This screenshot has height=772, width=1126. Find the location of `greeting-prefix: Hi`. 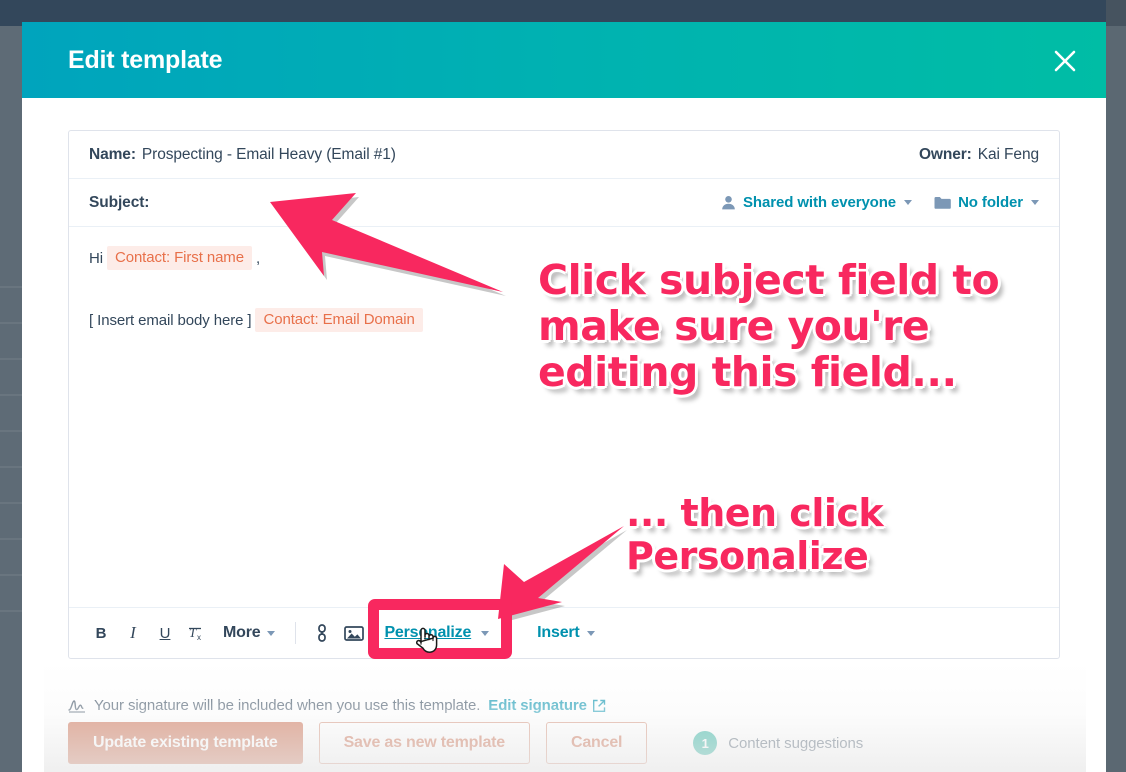

greeting-prefix: Hi is located at coordinates (96, 258).